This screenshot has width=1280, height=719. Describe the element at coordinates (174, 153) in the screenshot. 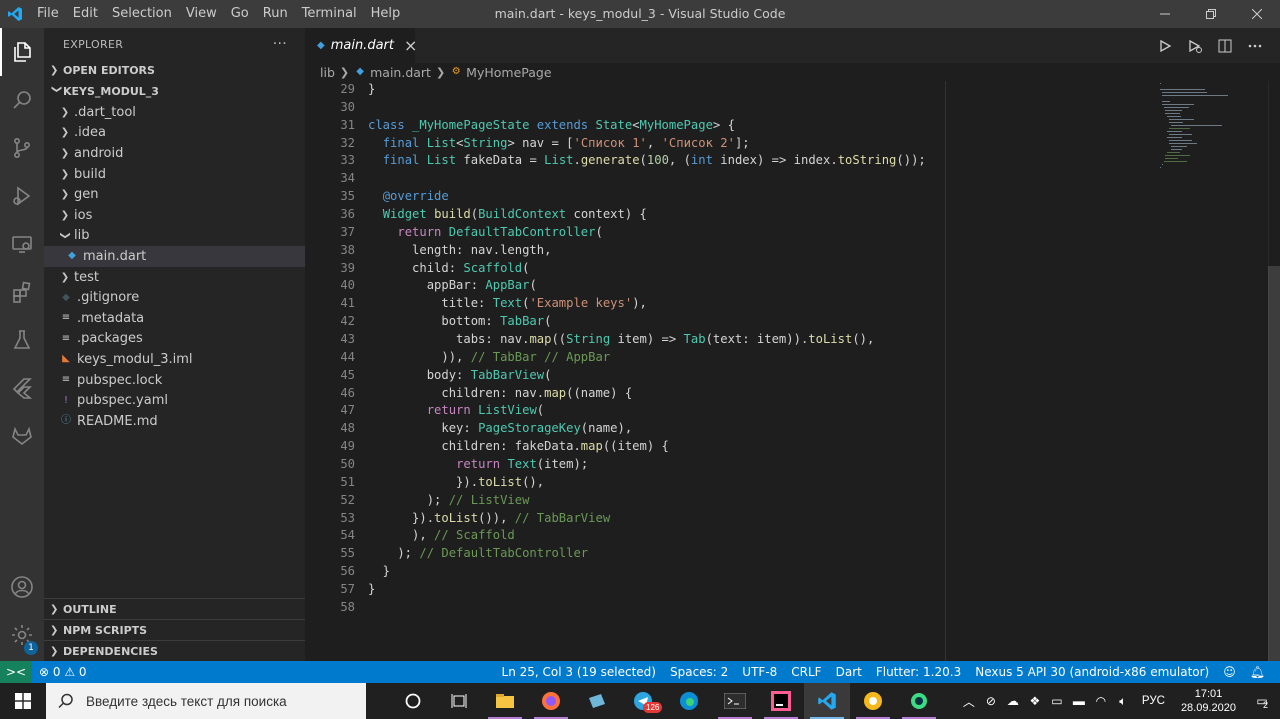

I see `folder-item: ❯ android` at that location.